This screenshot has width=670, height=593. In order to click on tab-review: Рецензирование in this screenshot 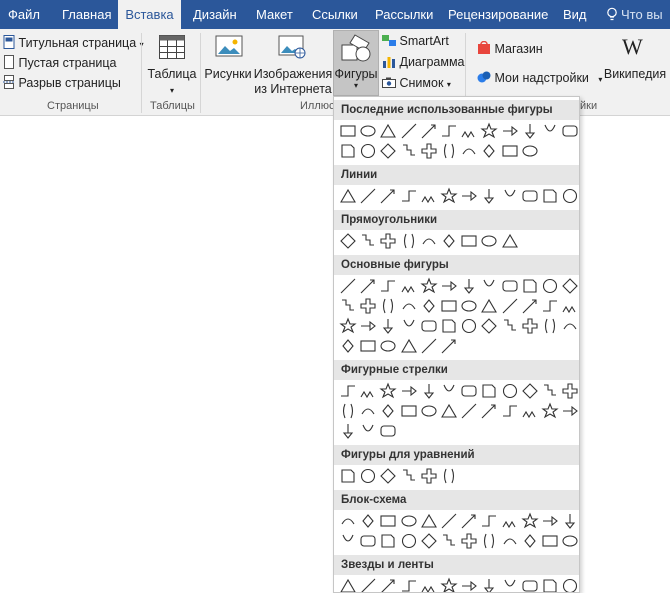, I will do `click(498, 14)`.